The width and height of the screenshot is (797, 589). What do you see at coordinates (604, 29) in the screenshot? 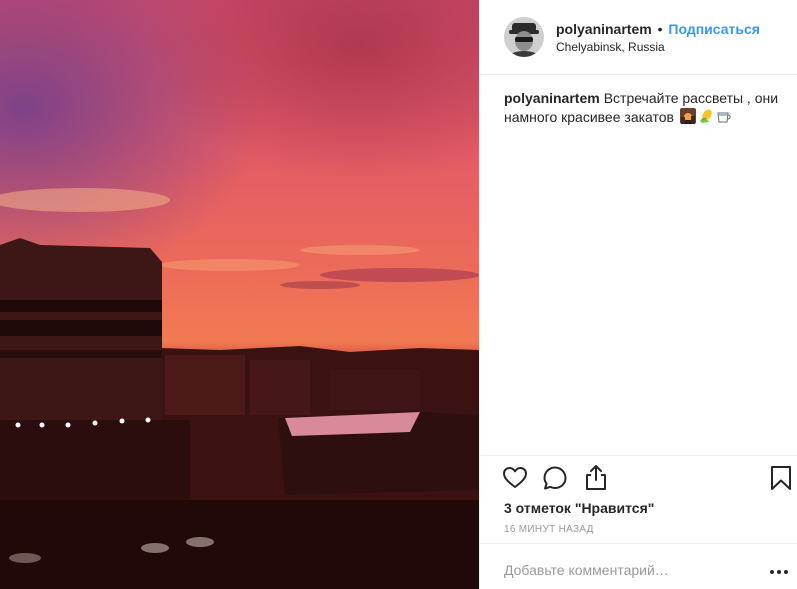
I see `header-username: polyaninartem` at bounding box center [604, 29].